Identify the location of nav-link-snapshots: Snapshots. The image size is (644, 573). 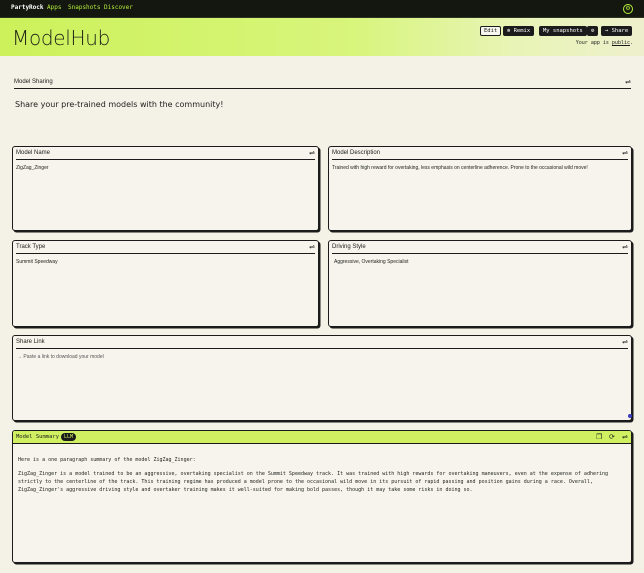
(84, 7).